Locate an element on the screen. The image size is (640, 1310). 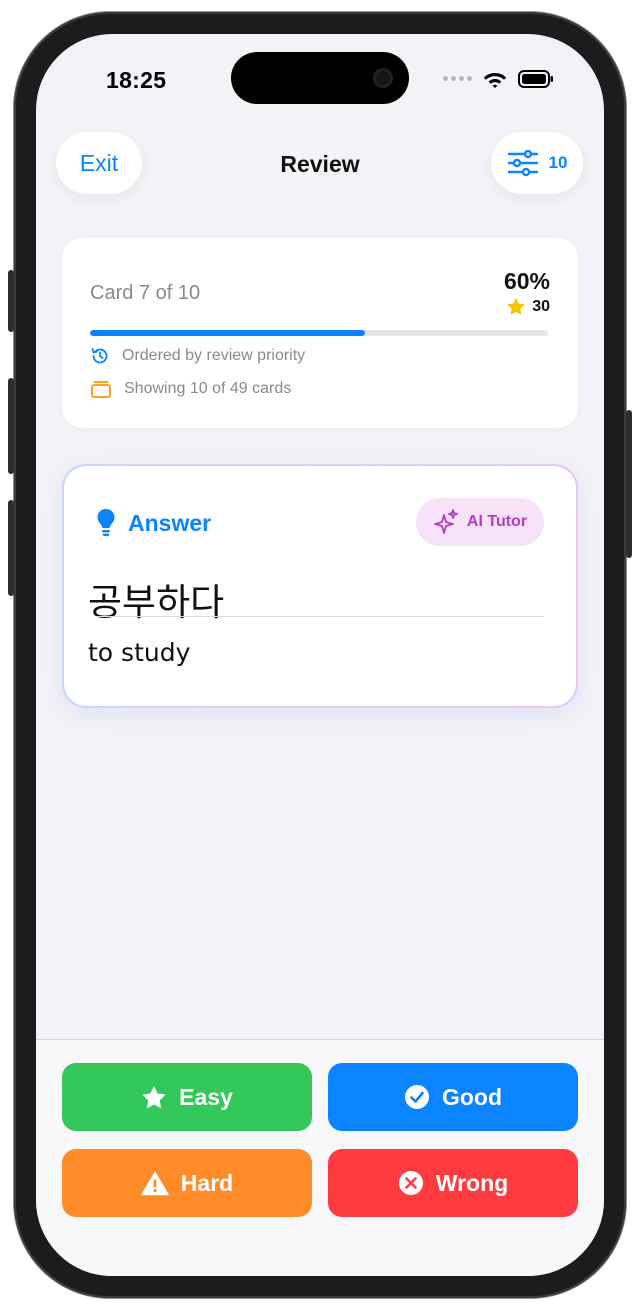
wifi-icon is located at coordinates (495, 80).